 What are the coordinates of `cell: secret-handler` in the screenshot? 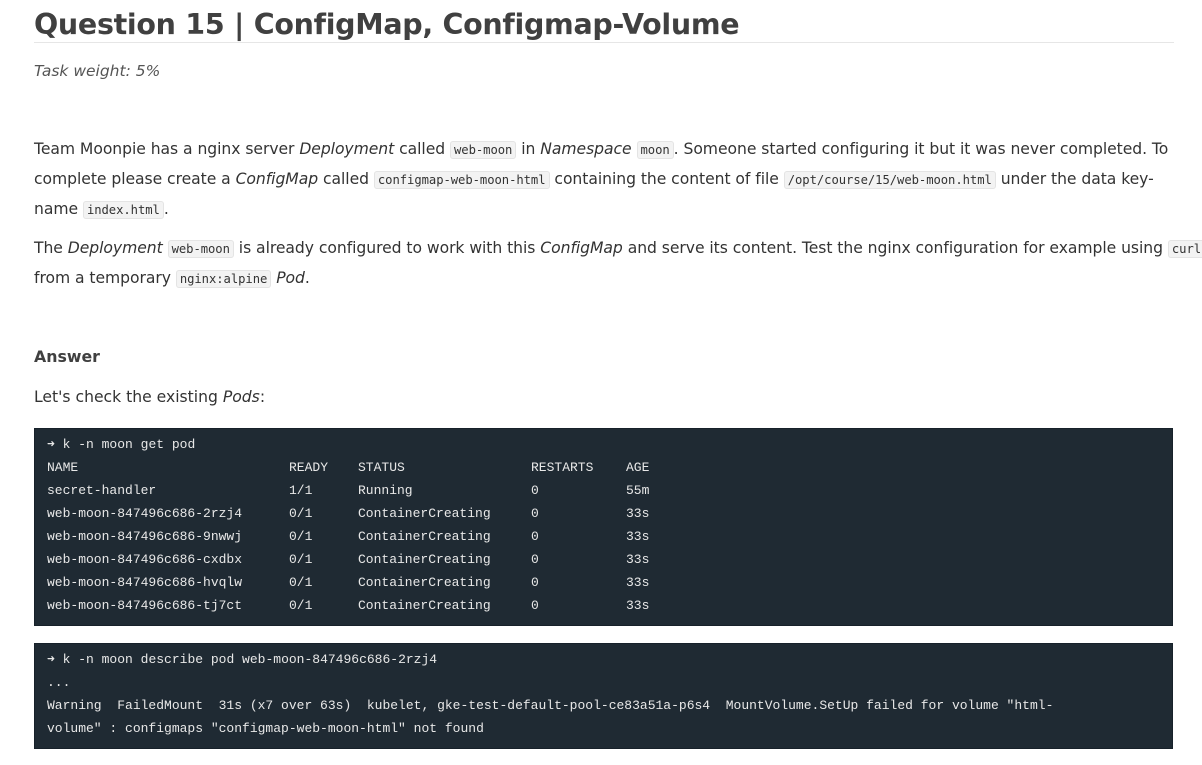 It's located at (102, 490).